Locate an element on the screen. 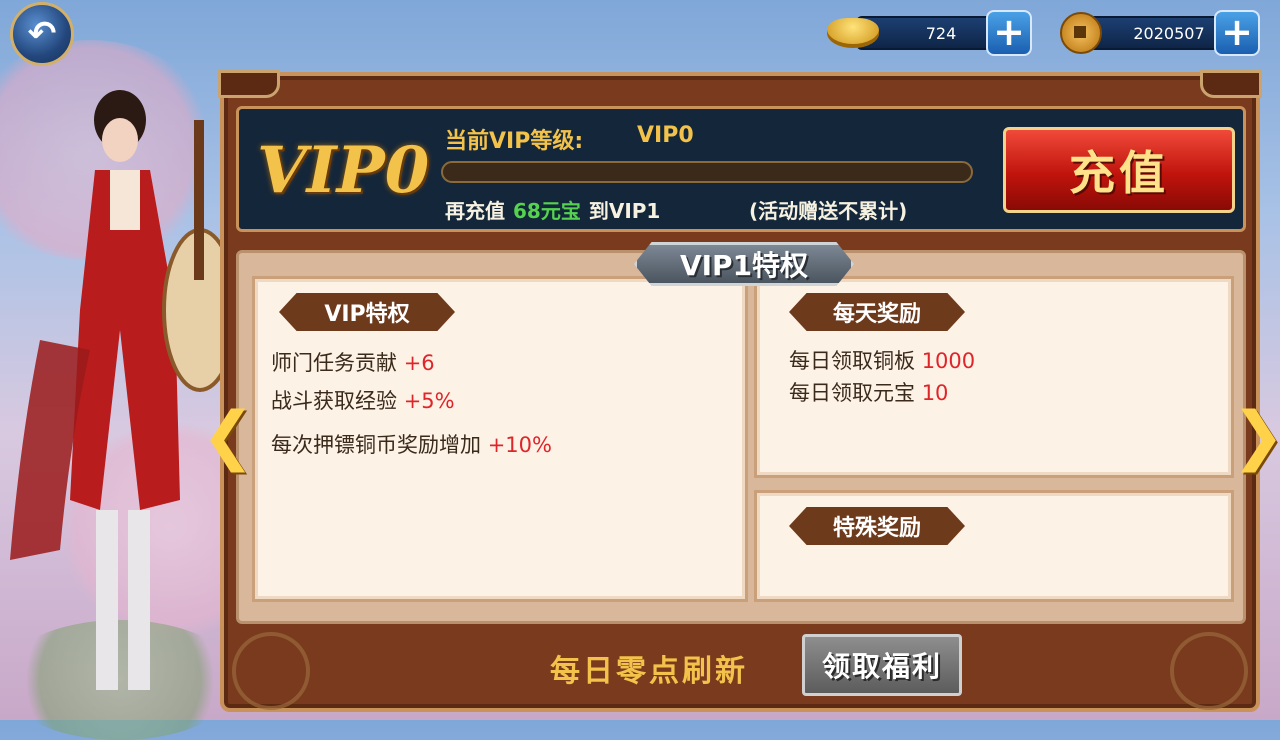  gold-currency-bar: 724 + is located at coordinates (946, 33).